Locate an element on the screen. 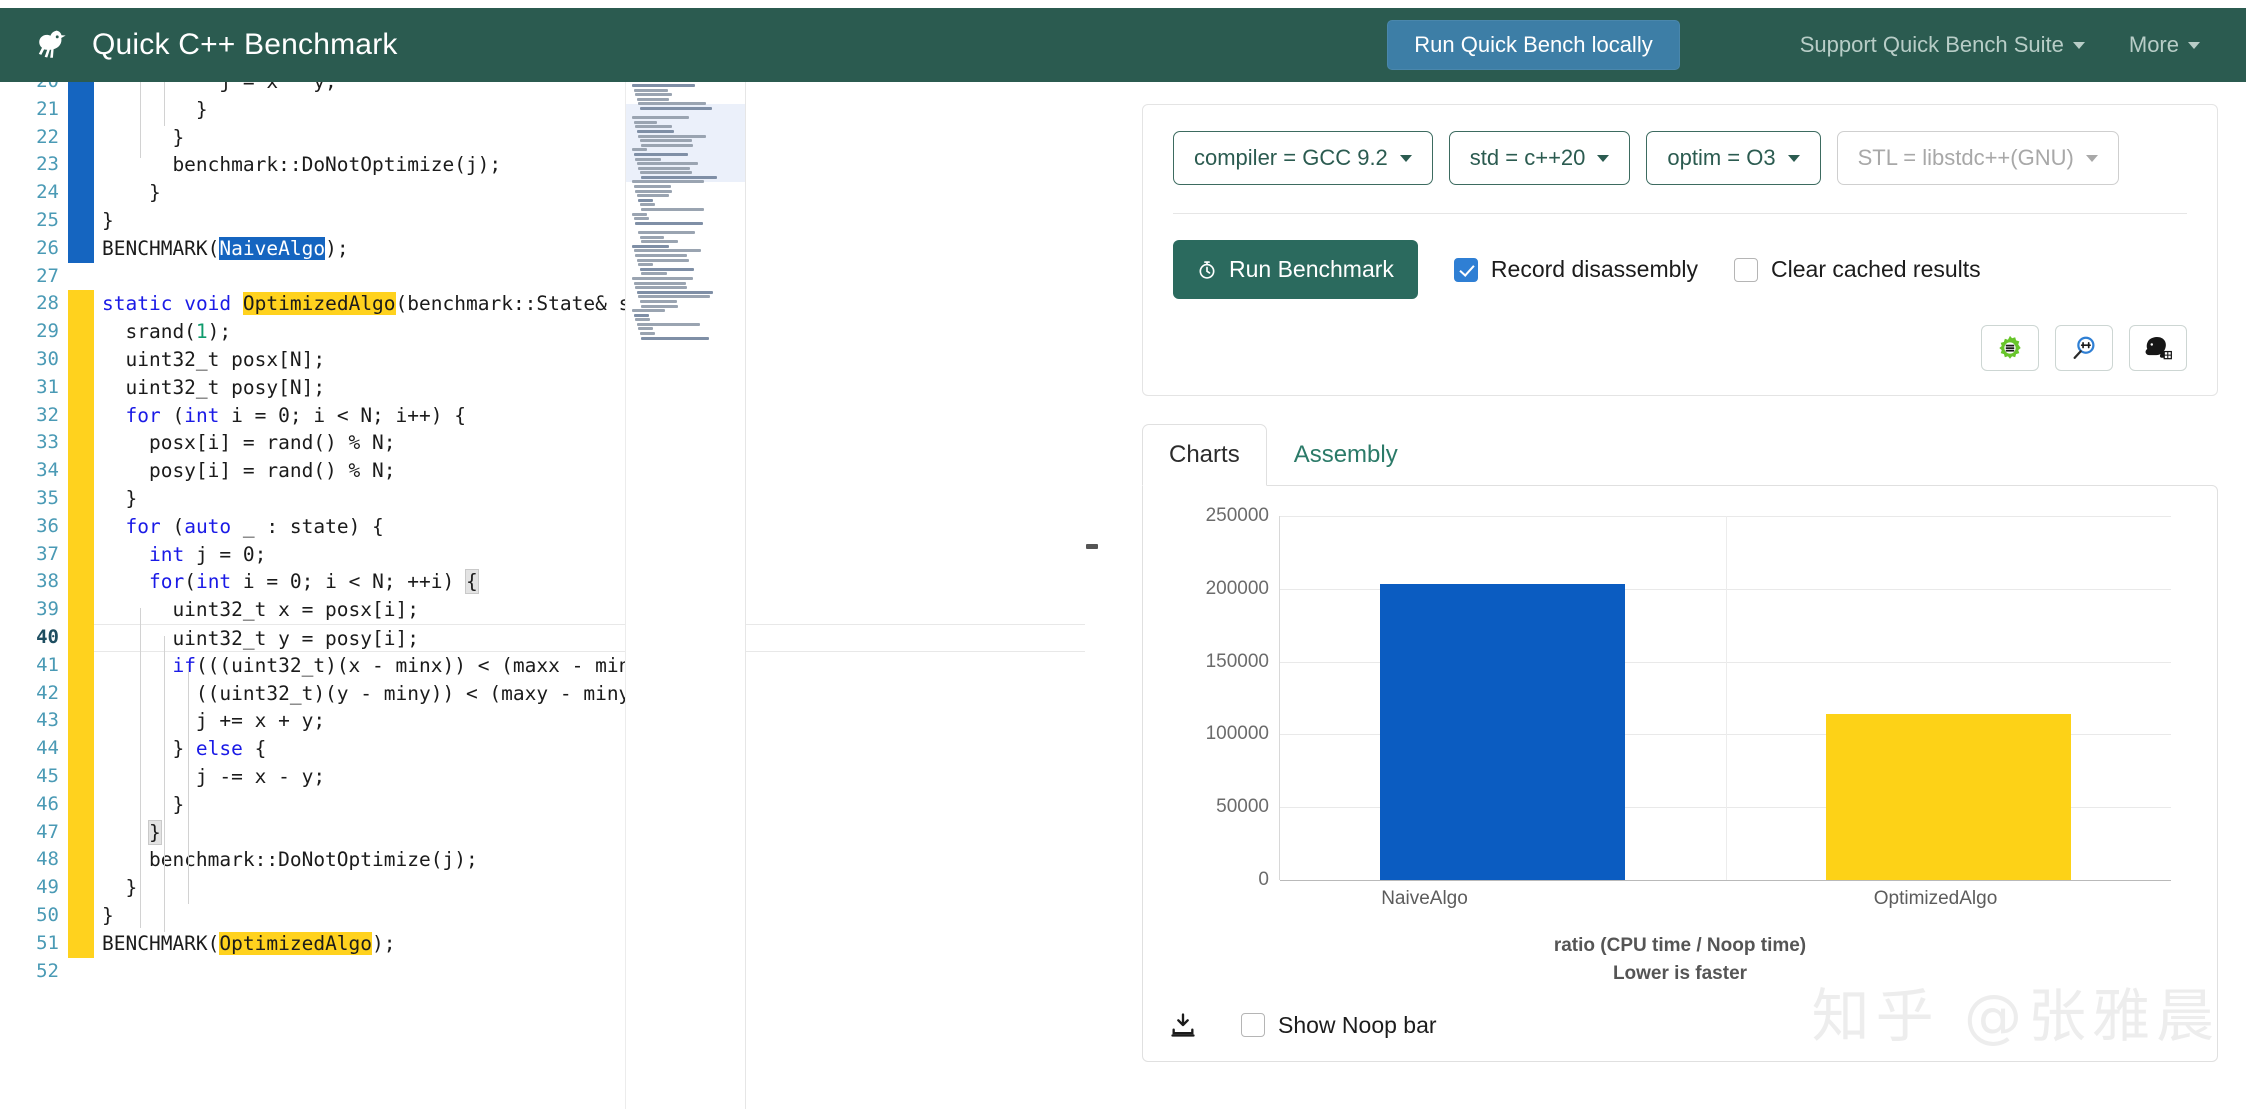 The image size is (2246, 1109). code-text: srand(1); is located at coordinates (592, 332).